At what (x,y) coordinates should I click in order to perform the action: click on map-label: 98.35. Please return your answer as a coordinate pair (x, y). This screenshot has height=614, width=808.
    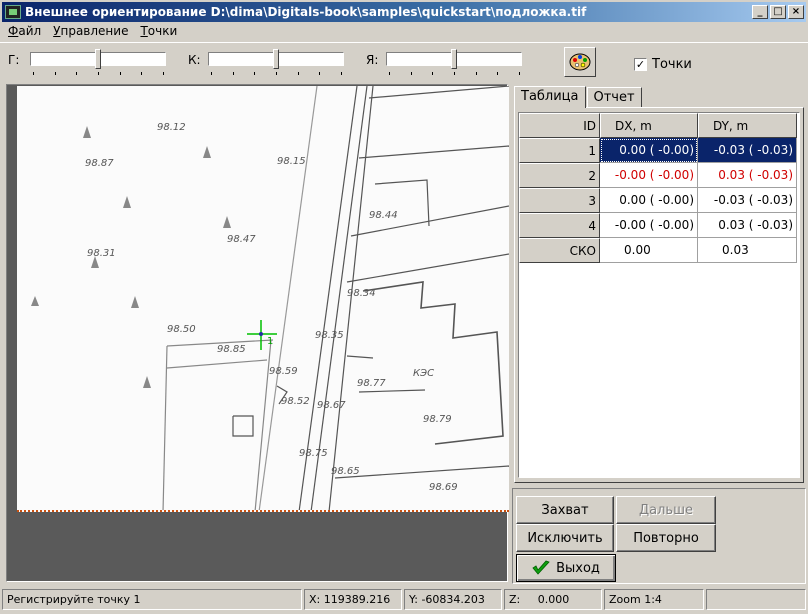
    Looking at the image, I should click on (329, 335).